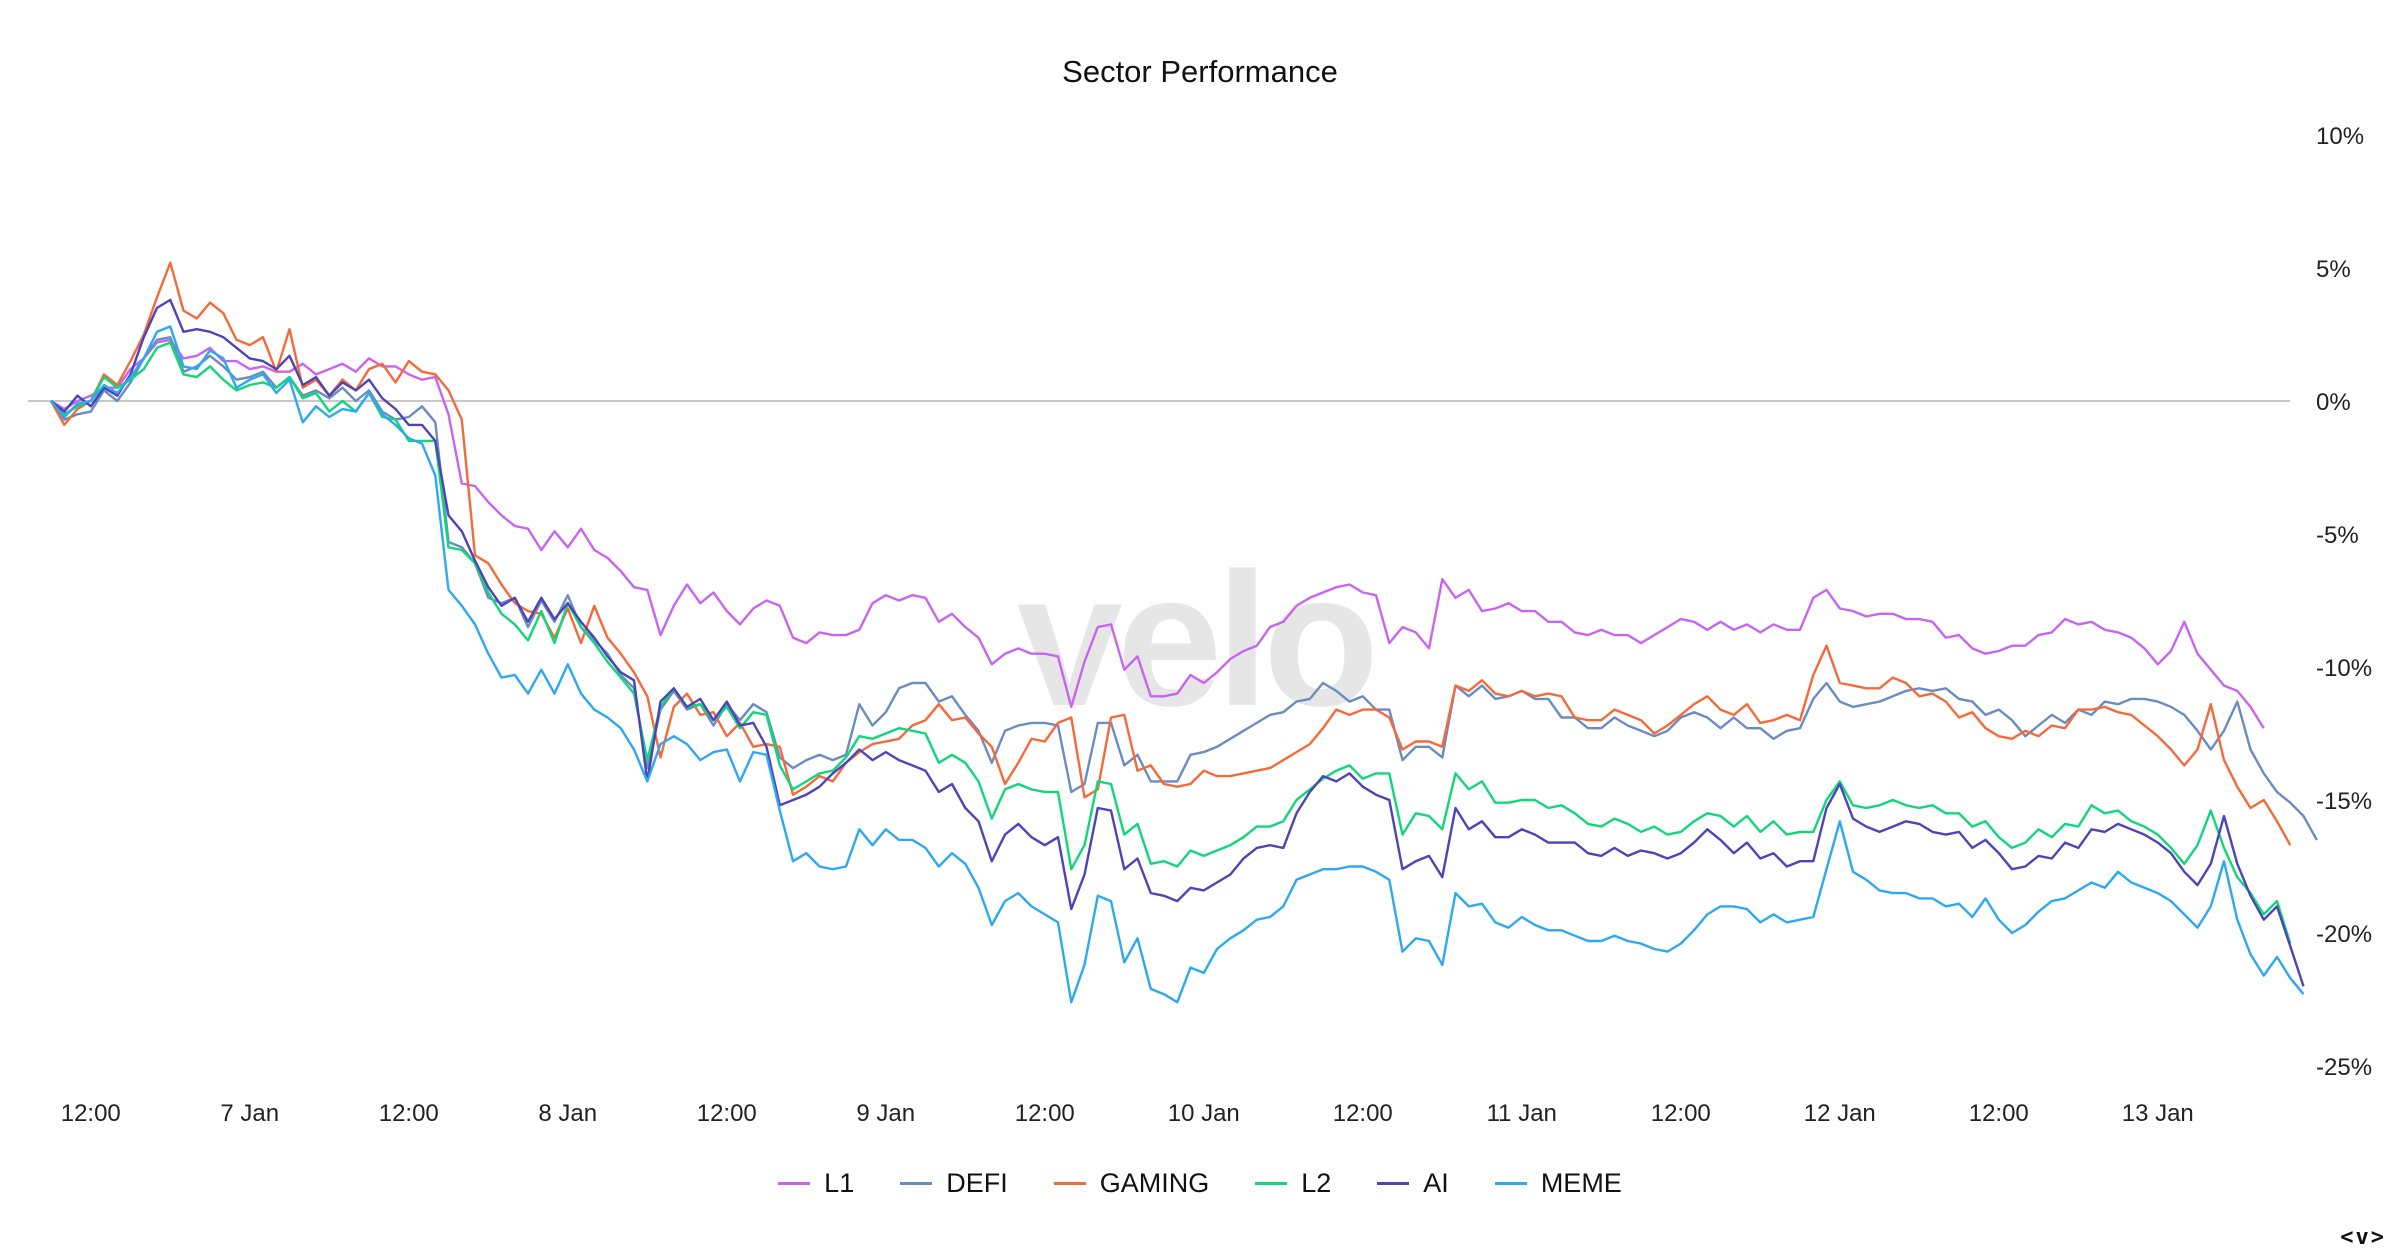 The height and width of the screenshot is (1256, 2400). I want to click on legend-label: L2, so click(1316, 1183).